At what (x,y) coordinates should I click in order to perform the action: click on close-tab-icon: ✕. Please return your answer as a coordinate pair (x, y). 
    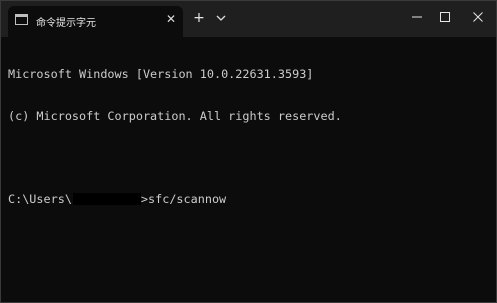
    Looking at the image, I should click on (171, 19).